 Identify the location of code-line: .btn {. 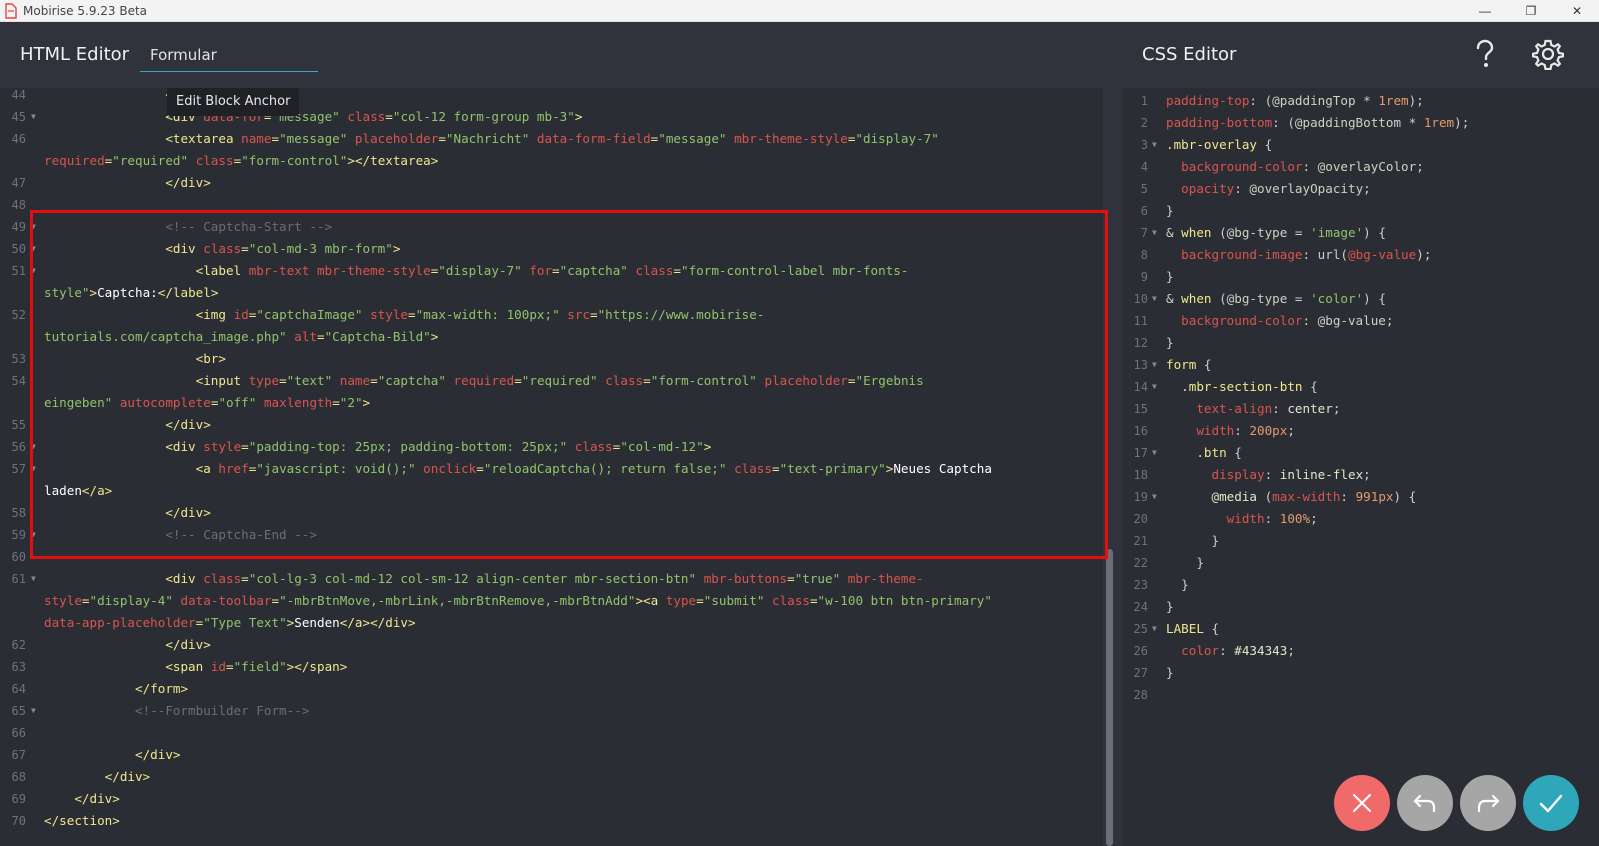
(1381, 453).